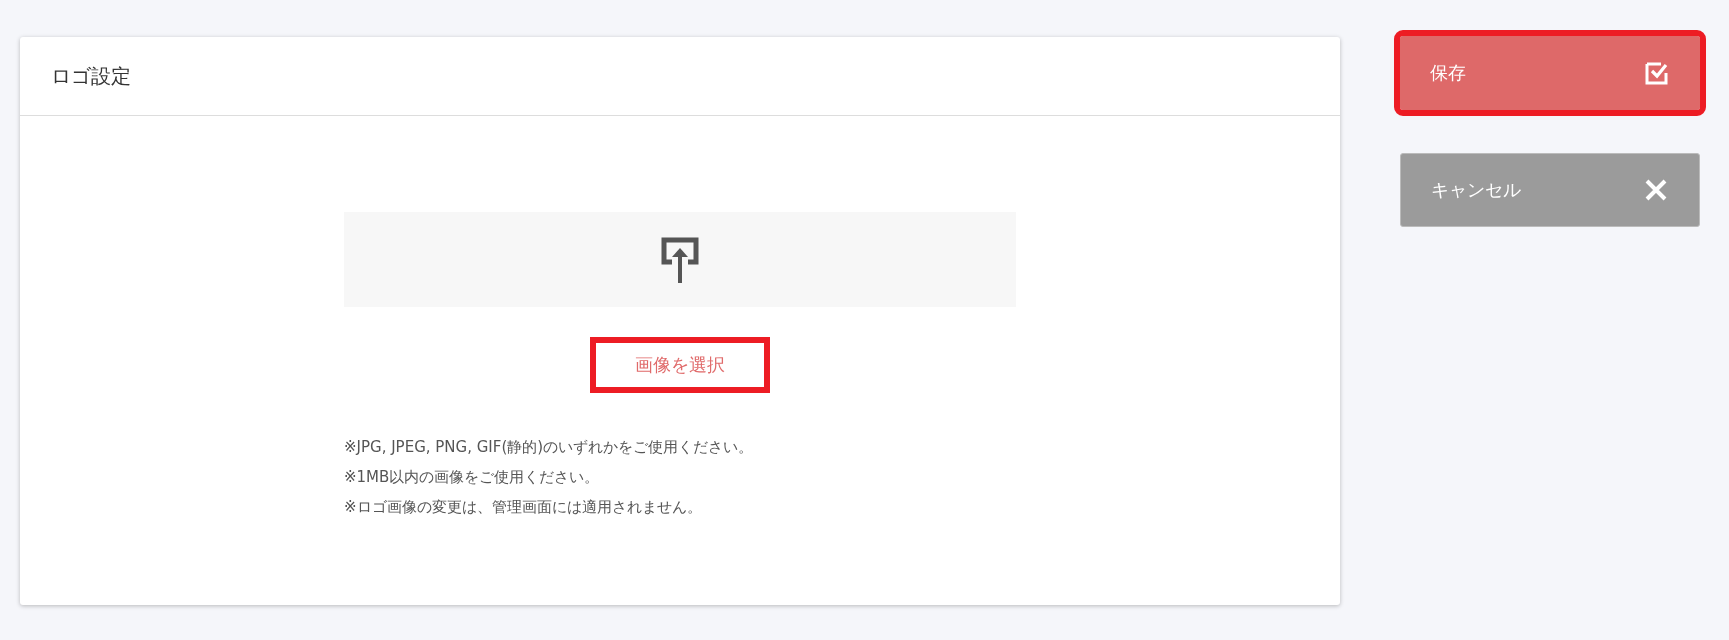  Describe the element at coordinates (472, 477) in the screenshot. I see `note-text: ※1MB以内の画像をご使用ください。` at that location.